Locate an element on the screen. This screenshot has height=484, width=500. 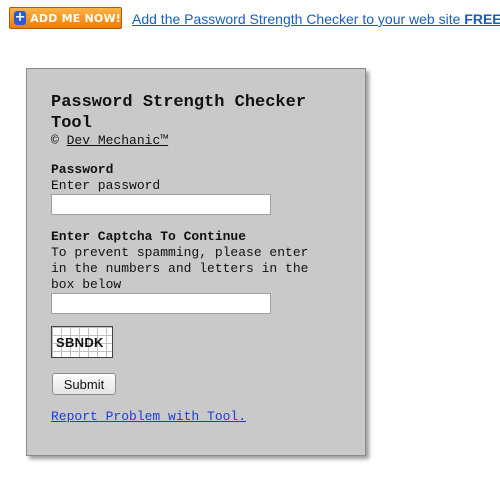
captcha-input is located at coordinates (161, 303).